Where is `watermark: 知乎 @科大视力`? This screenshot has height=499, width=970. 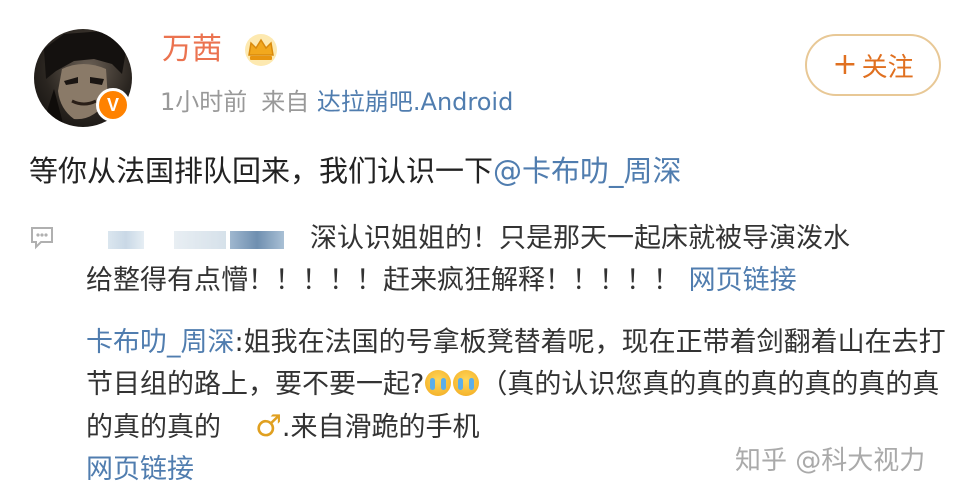 watermark: 知乎 @科大视力 is located at coordinates (830, 461).